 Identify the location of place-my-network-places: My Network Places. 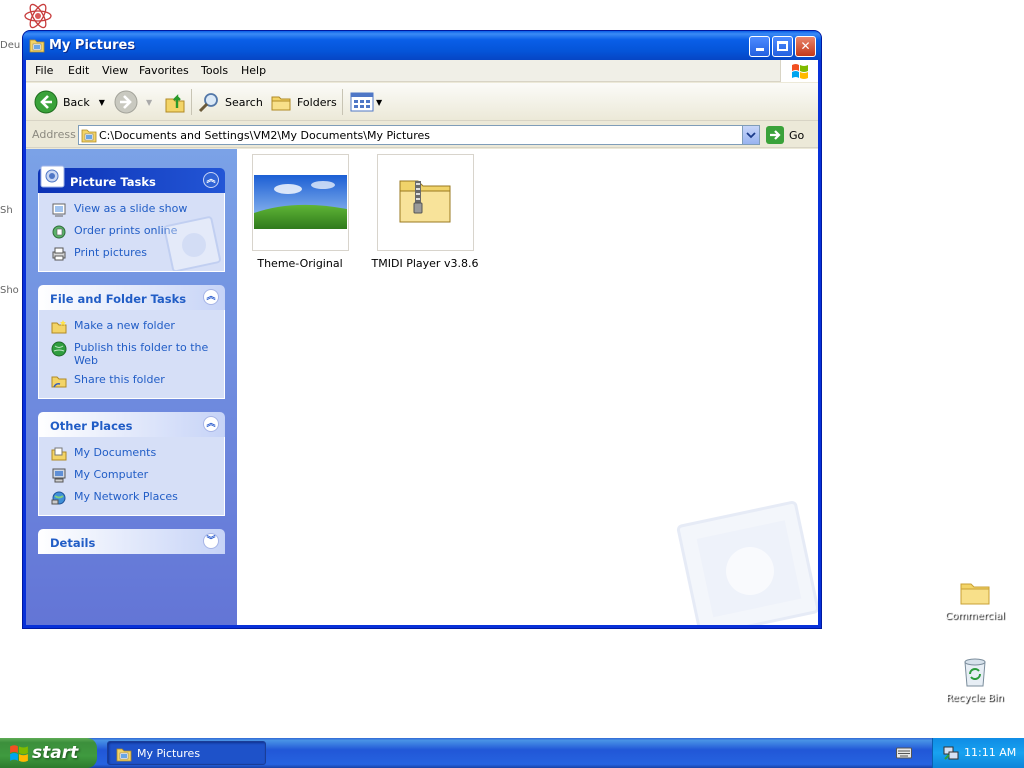
(131, 498).